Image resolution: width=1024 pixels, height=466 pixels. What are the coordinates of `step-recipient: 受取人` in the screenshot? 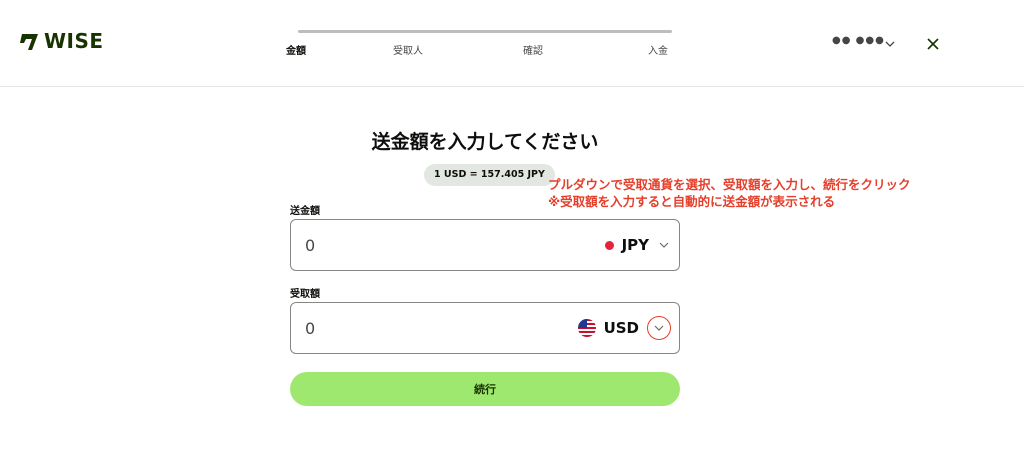 It's located at (408, 51).